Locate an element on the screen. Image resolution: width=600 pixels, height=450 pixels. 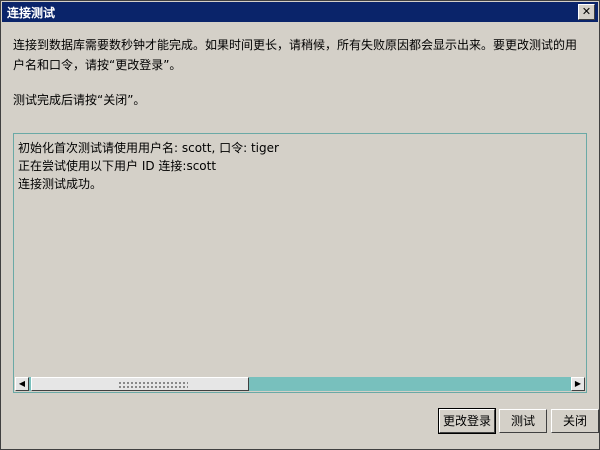
close-icon: ✕ is located at coordinates (586, 12).